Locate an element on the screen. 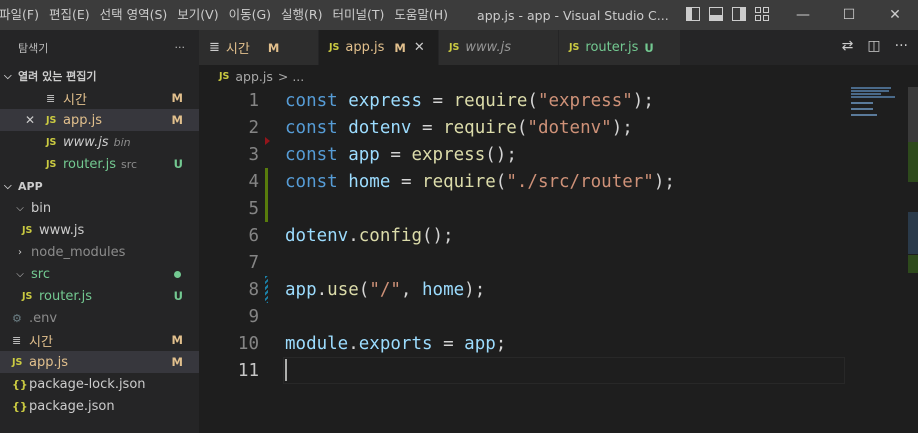  code-line: 3 const app = express(); is located at coordinates (558, 154).